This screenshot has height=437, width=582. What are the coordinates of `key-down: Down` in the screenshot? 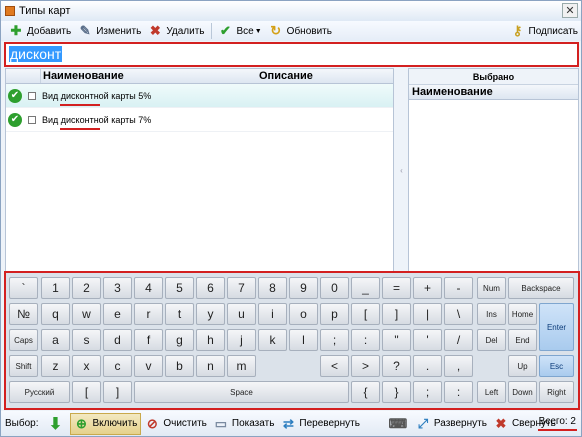 It's located at (522, 392).